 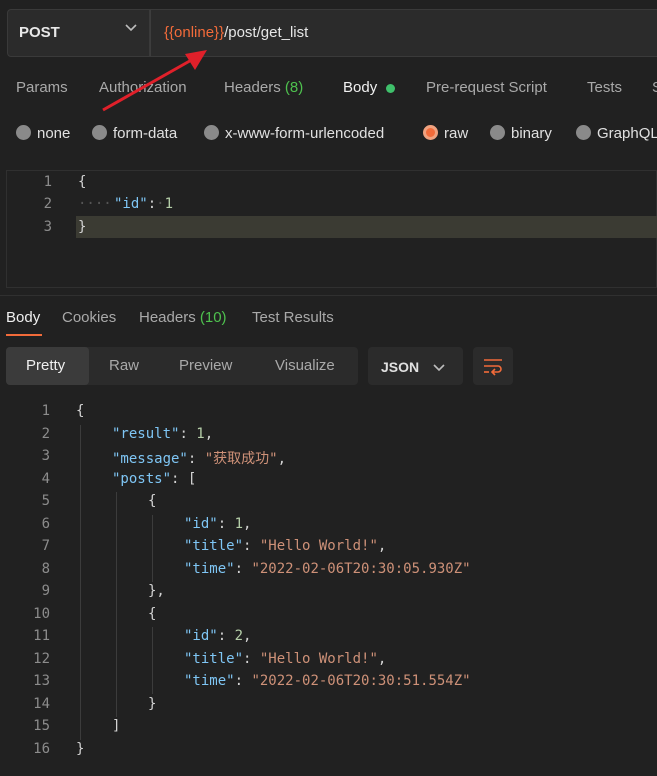 What do you see at coordinates (89, 317) in the screenshot?
I see `response-tab-cookies: Cookies` at bounding box center [89, 317].